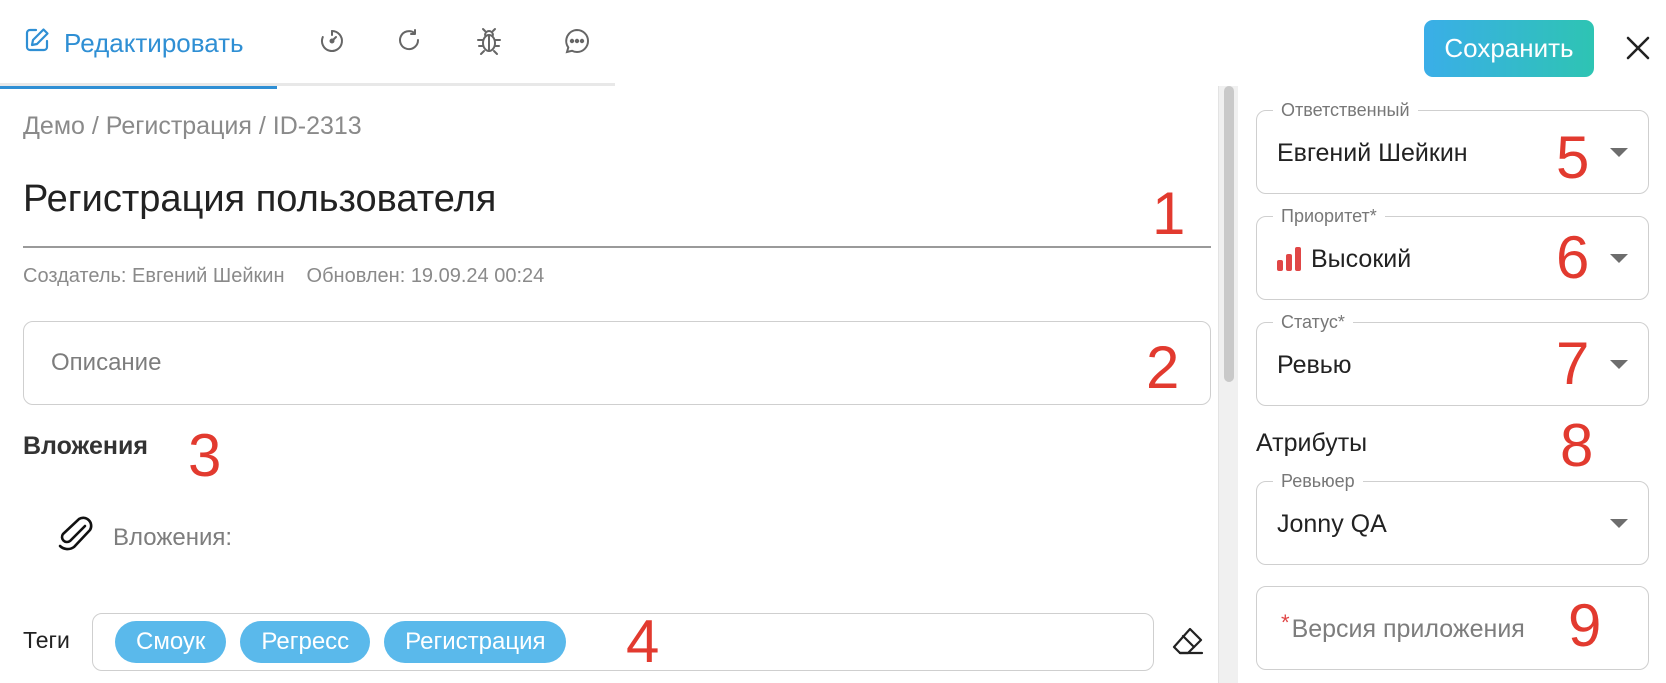 The width and height of the screenshot is (1666, 683). What do you see at coordinates (1573, 257) in the screenshot?
I see `annotation-number: 6` at bounding box center [1573, 257].